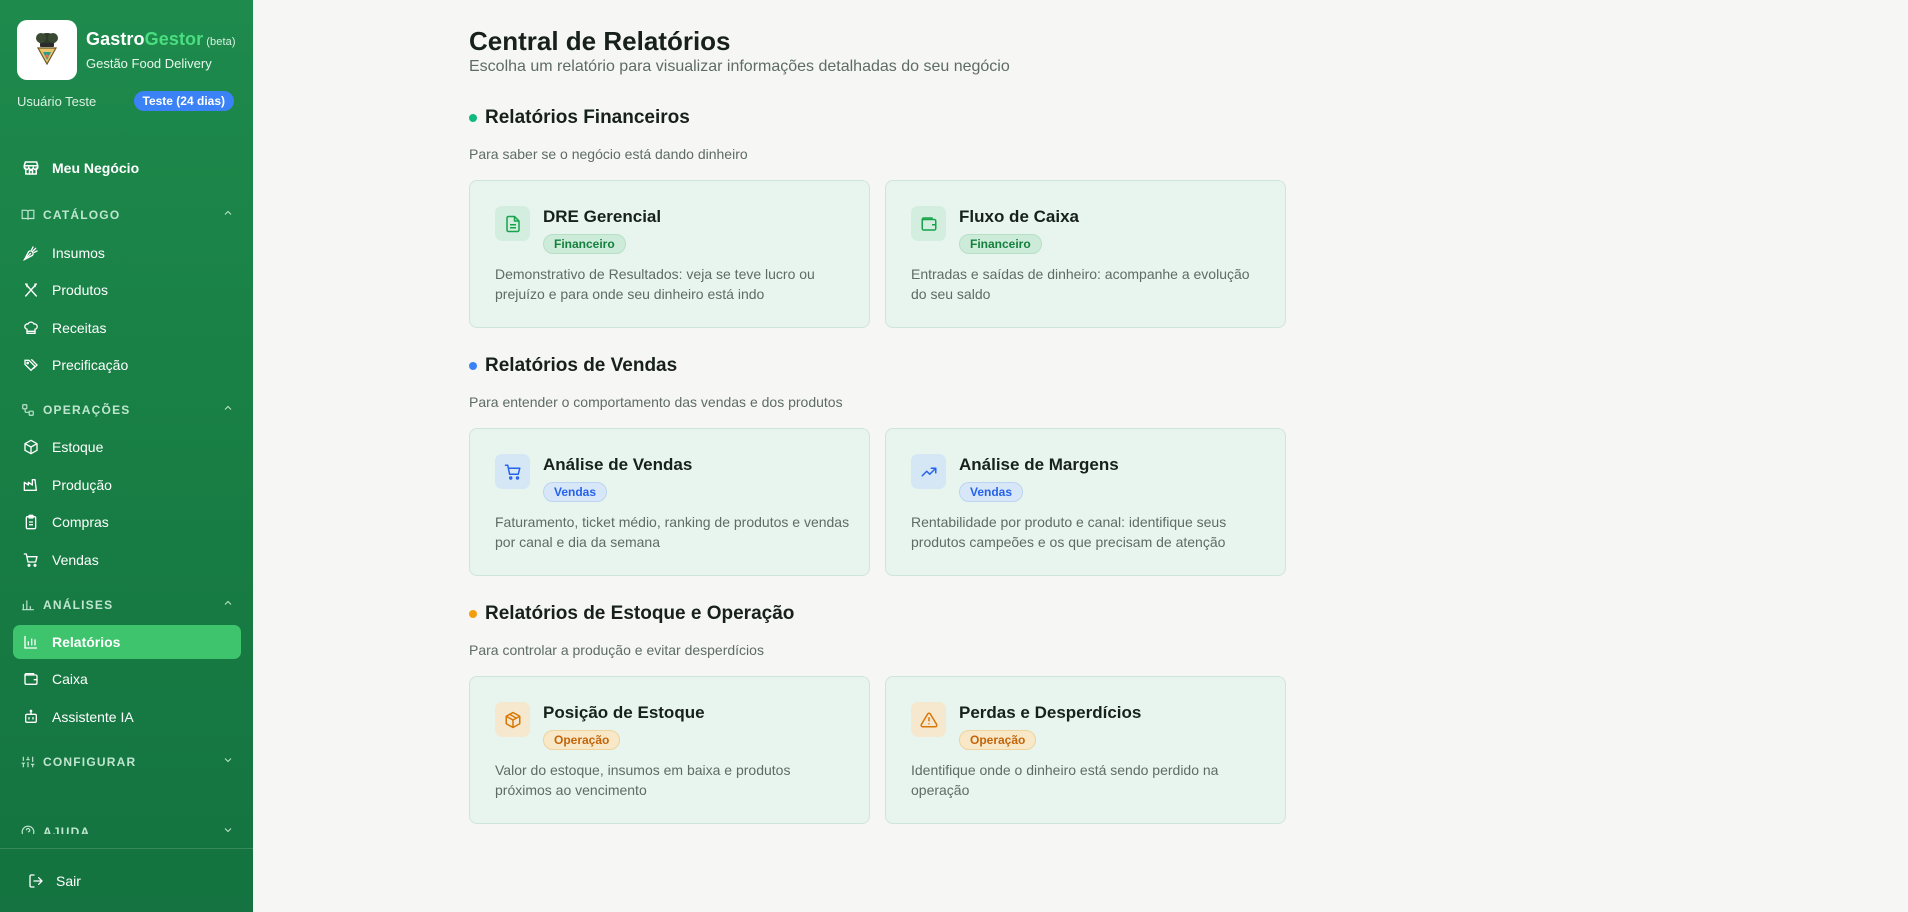 Image resolution: width=1908 pixels, height=912 pixels. I want to click on brand: GastroGestor (beta) Gestão Food Delivery, so click(126, 50).